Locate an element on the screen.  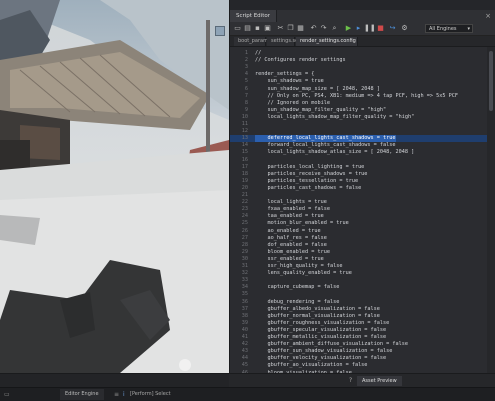
list-icon: ≡ is located at coordinates (116, 394).